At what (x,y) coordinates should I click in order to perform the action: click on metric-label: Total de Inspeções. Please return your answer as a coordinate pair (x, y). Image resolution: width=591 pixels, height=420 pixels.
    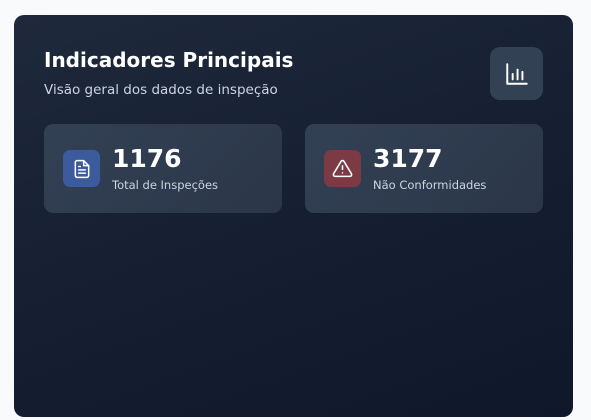
    Looking at the image, I should click on (165, 185).